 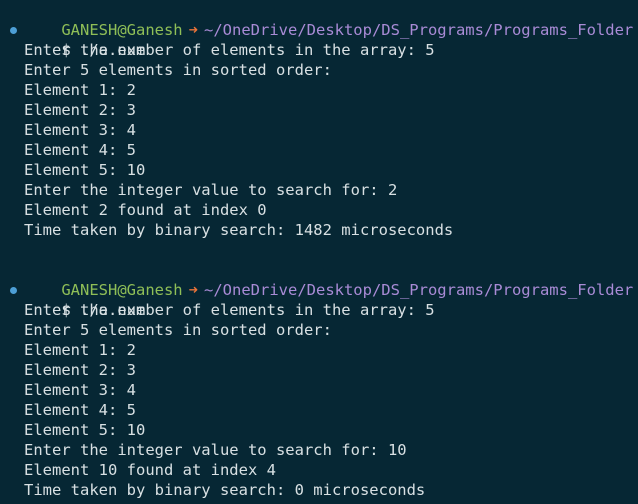 What do you see at coordinates (211, 190) in the screenshot?
I see `output-line: Enter the integer value to search for: 2` at bounding box center [211, 190].